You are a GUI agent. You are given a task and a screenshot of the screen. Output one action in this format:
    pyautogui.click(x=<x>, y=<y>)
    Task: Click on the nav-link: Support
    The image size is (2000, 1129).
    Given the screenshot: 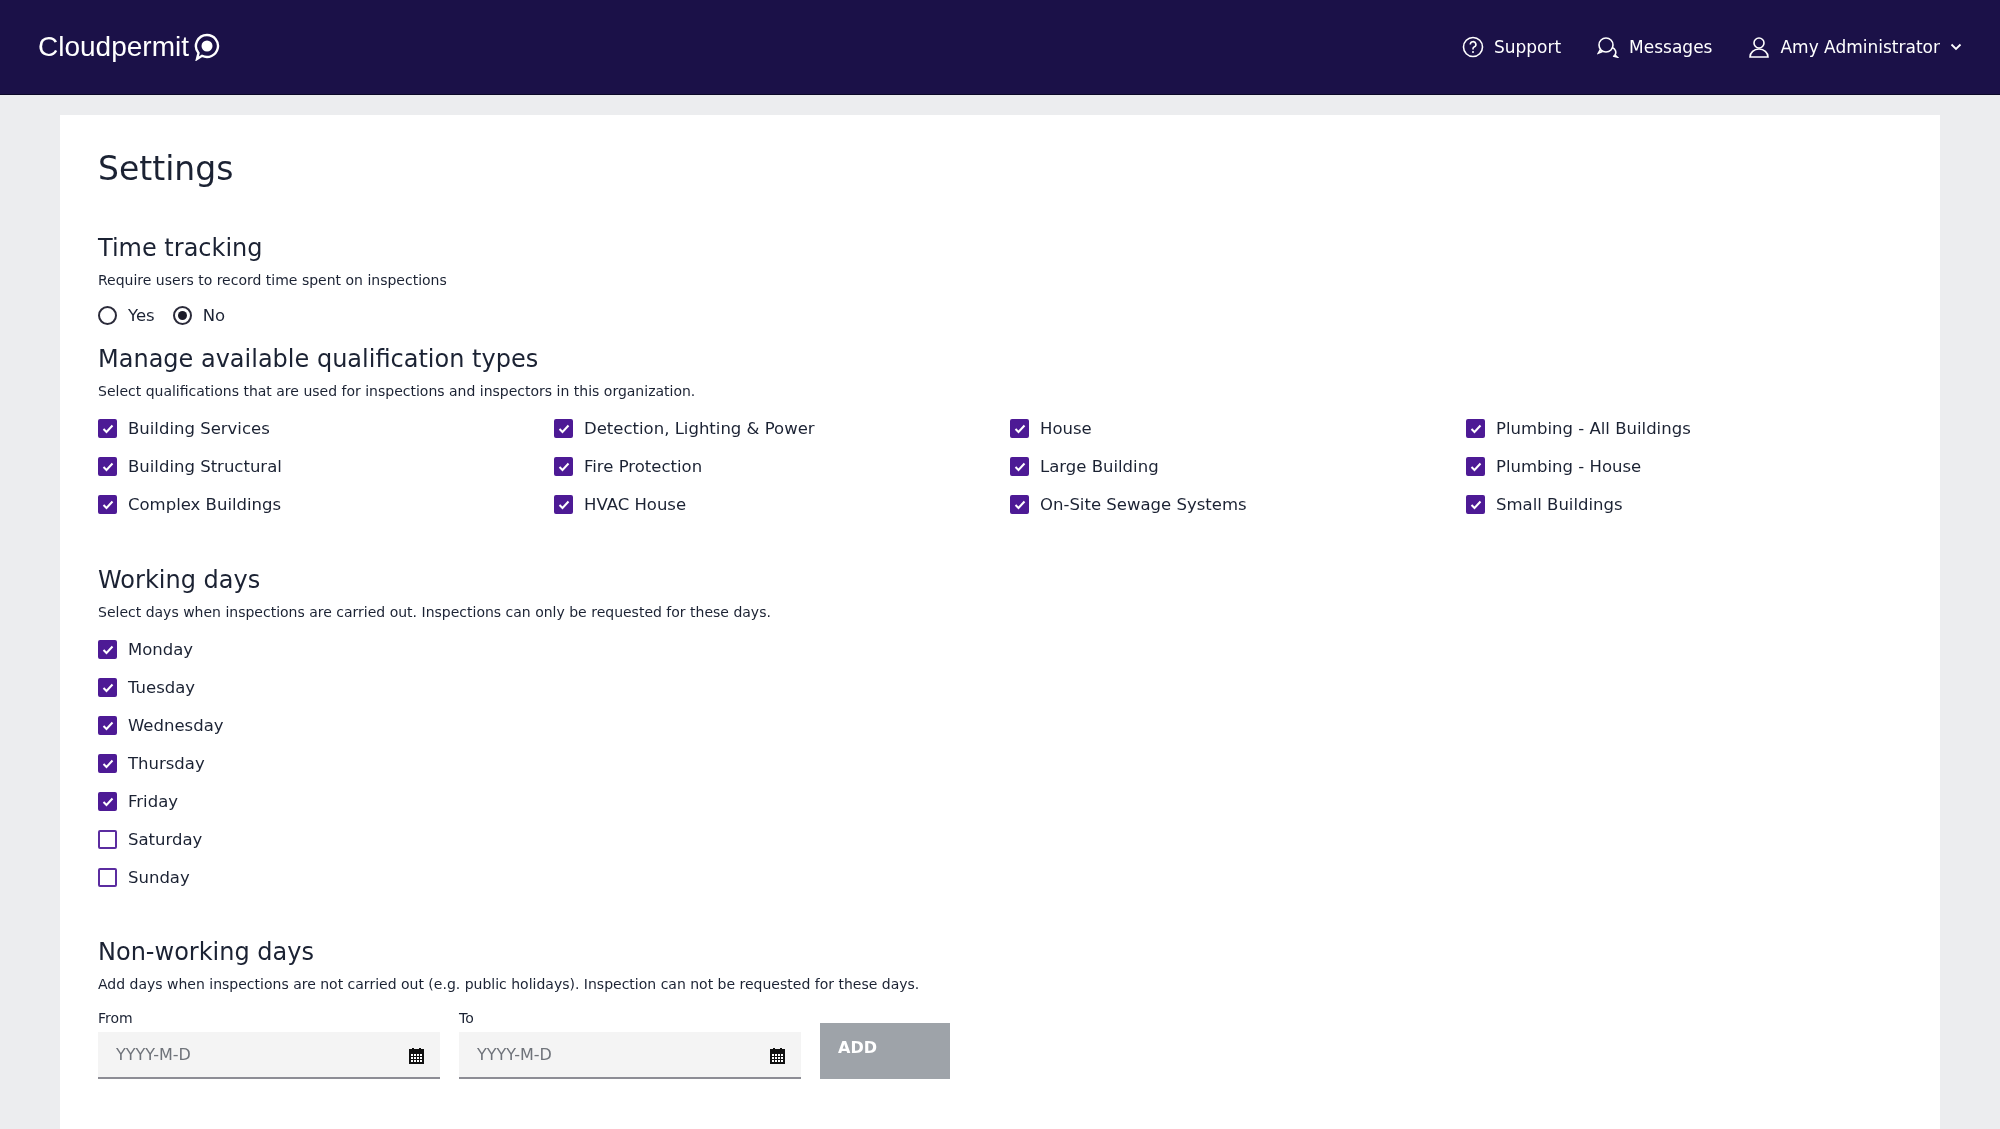 What is the action you would take?
    pyautogui.click(x=1511, y=47)
    